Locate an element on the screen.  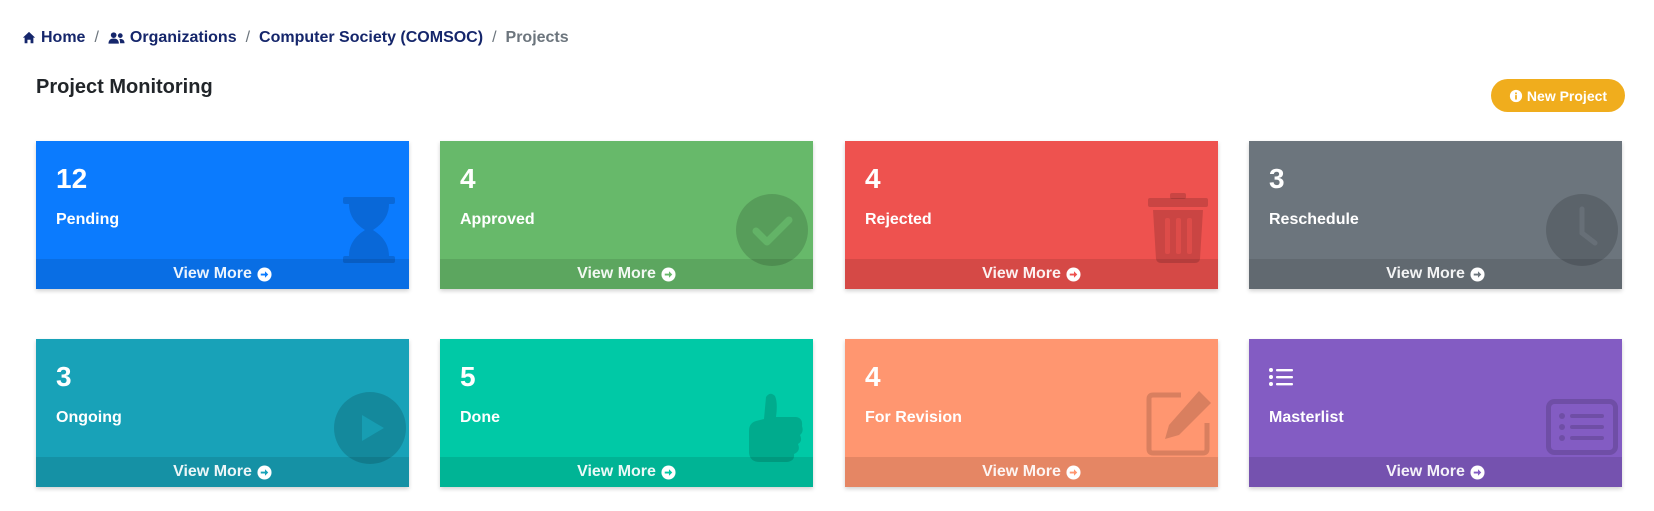
ongoing-view-more-label: View More is located at coordinates (212, 471).